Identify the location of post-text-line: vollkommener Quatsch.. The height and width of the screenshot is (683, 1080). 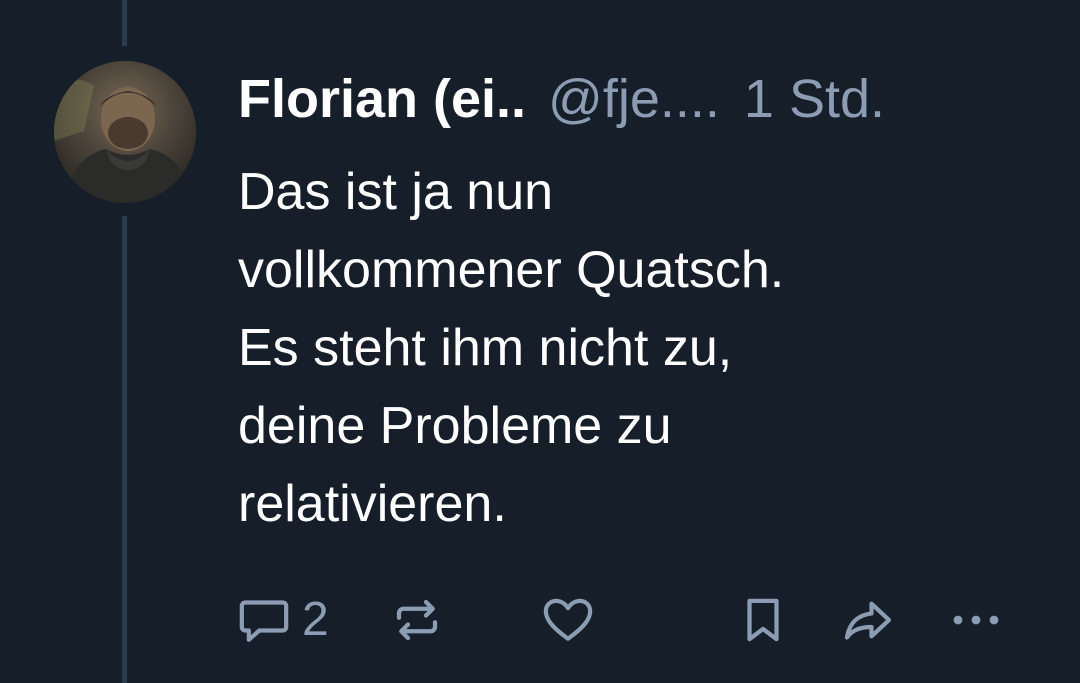
(511, 270).